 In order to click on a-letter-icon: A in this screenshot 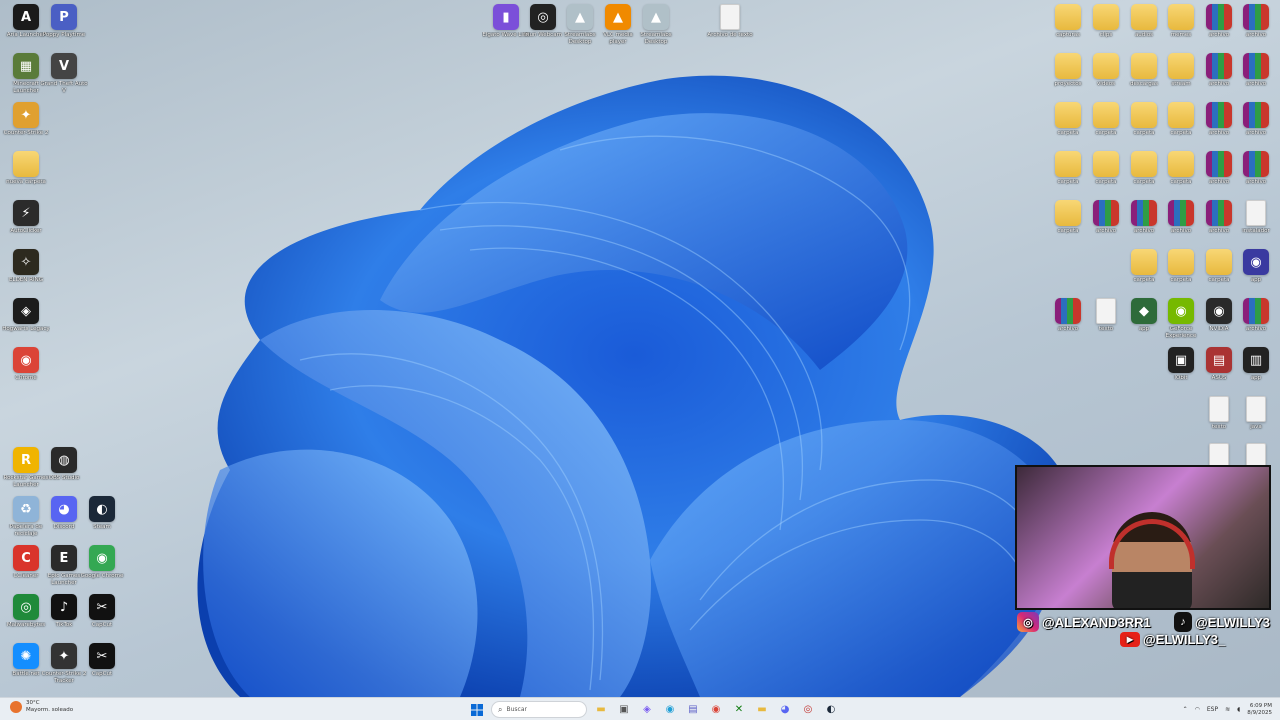, I will do `click(26, 17)`.